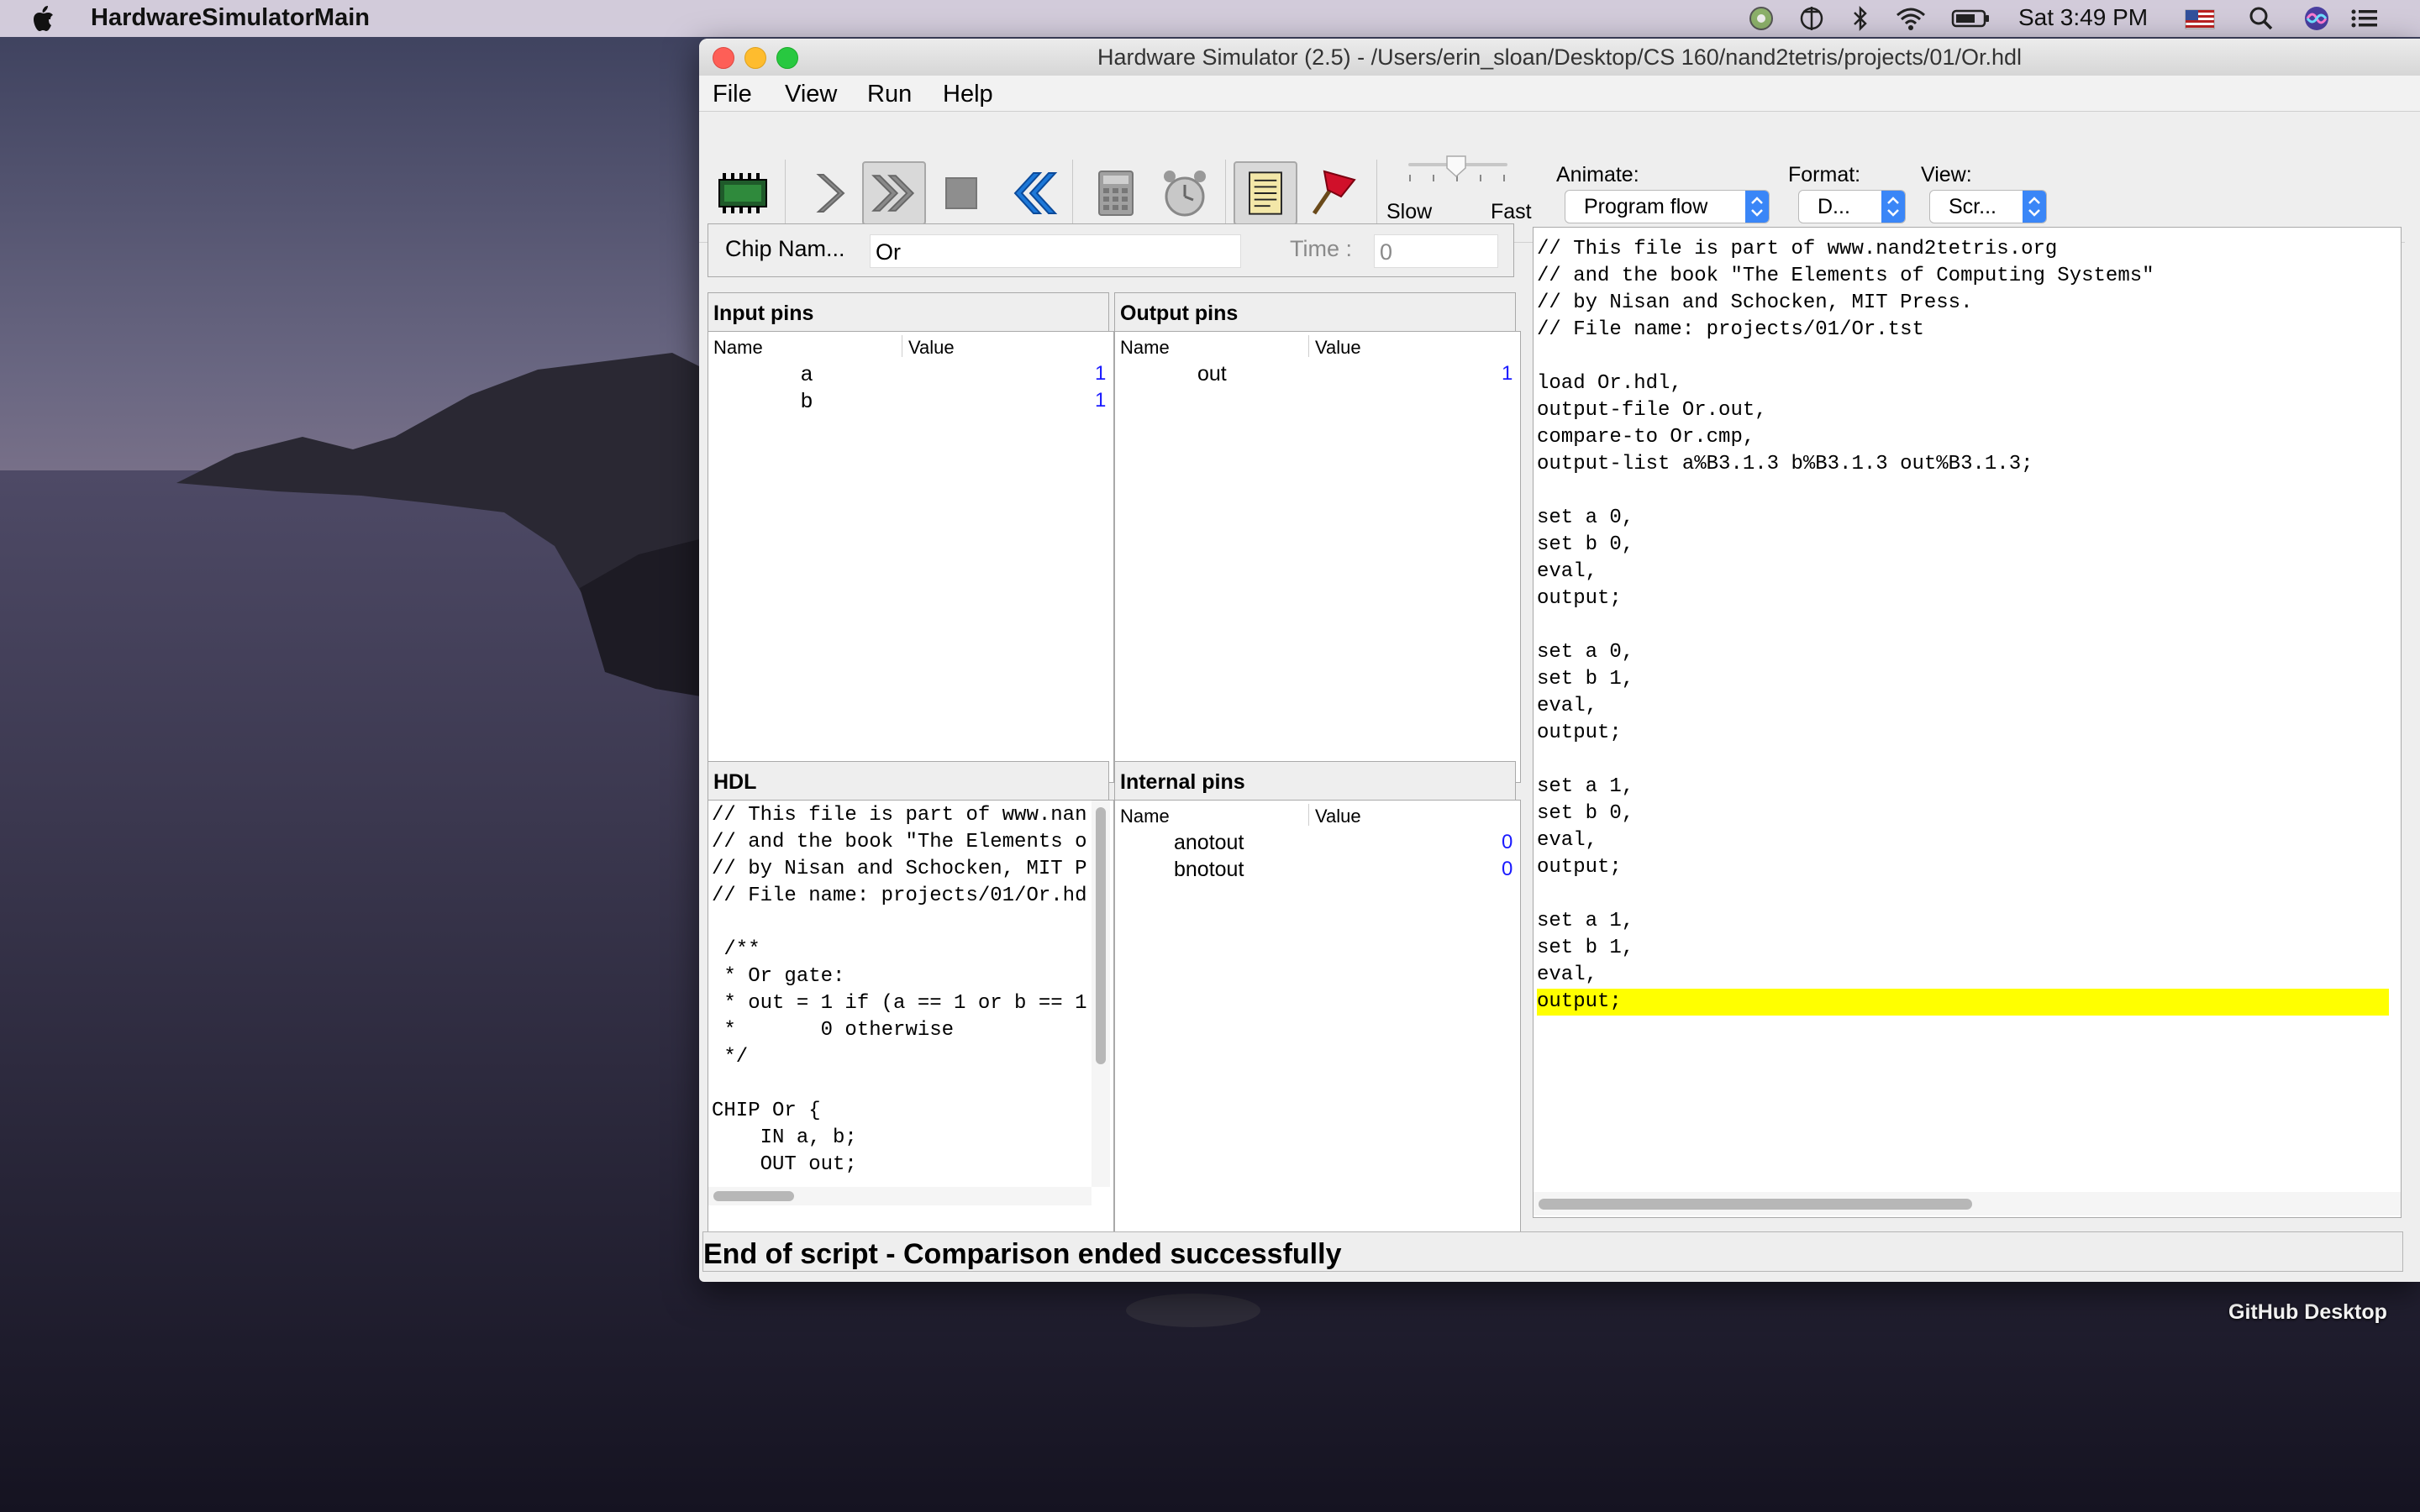 Image resolution: width=2420 pixels, height=1512 pixels. I want to click on reset-icon, so click(1032, 193).